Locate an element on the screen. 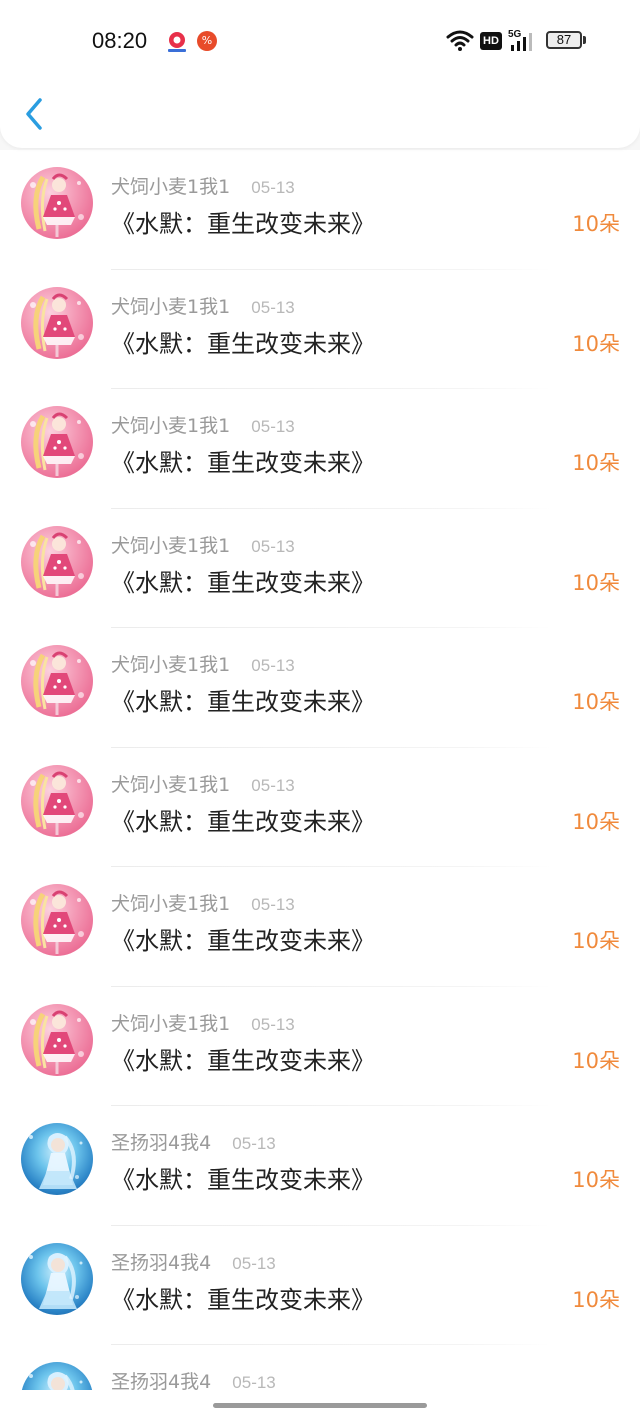 The image size is (640, 1422). battery-tip is located at coordinates (584, 40).